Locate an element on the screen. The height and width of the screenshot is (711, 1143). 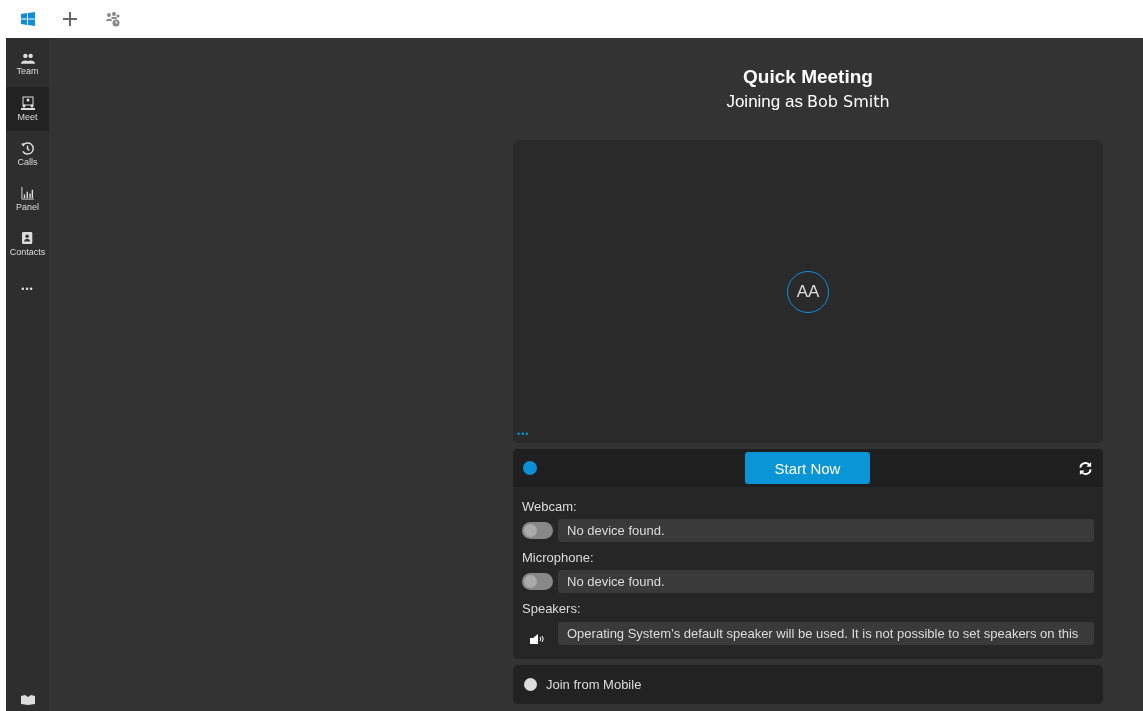
people-icon is located at coordinates (27, 58).